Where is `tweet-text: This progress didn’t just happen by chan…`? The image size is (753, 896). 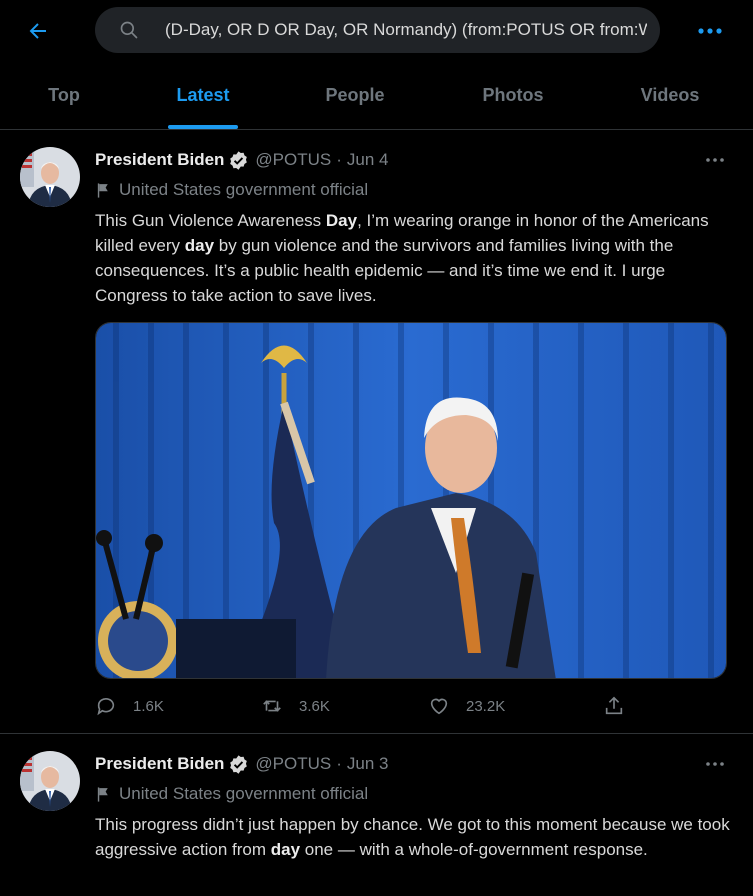 tweet-text: This progress didn’t just happen by chan… is located at coordinates (415, 837).